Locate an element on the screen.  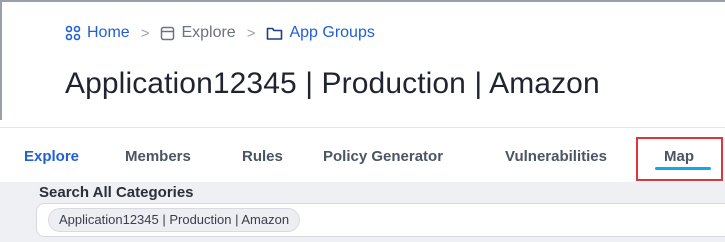
breadcrumb-home-label: Home is located at coordinates (108, 32).